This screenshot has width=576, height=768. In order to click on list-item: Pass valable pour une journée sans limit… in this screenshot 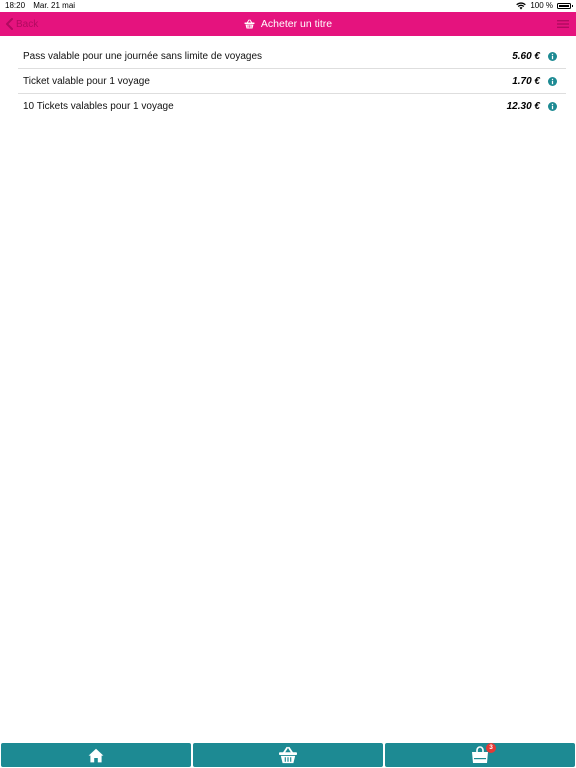, I will do `click(292, 56)`.